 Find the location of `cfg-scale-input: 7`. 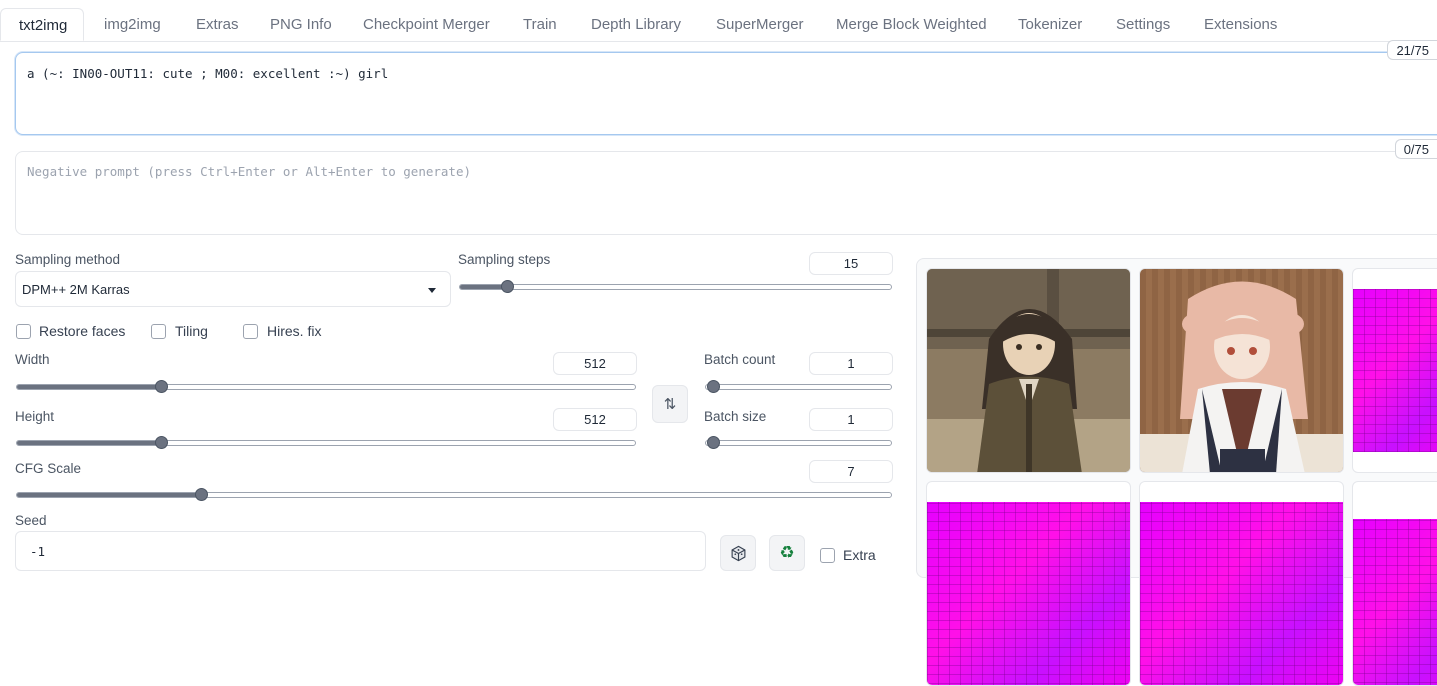

cfg-scale-input: 7 is located at coordinates (851, 471).